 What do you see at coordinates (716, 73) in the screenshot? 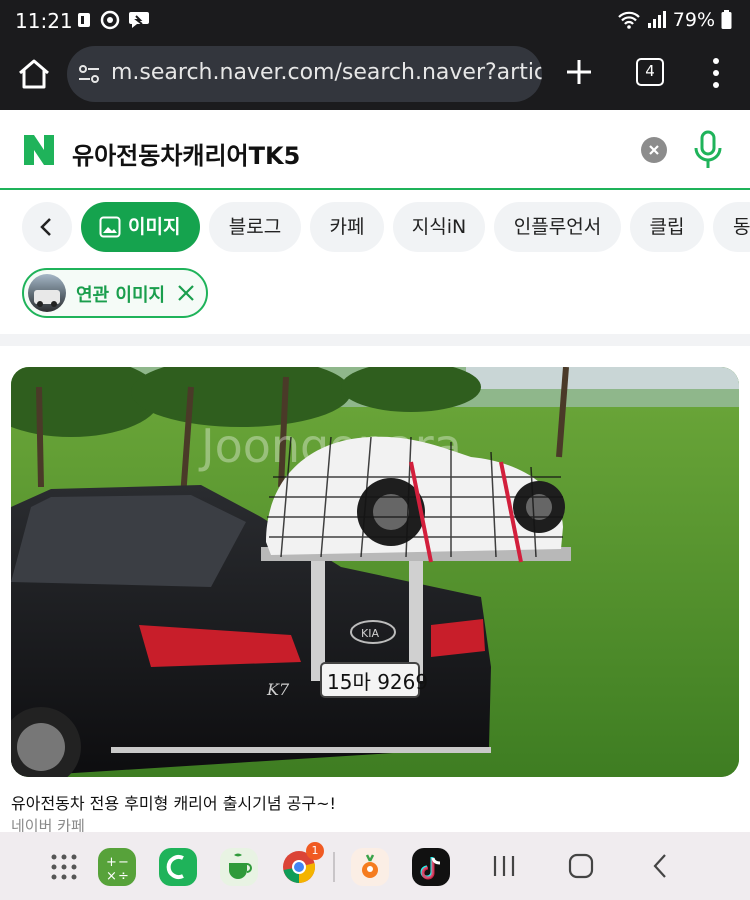
I see `more-menu-icon` at bounding box center [716, 73].